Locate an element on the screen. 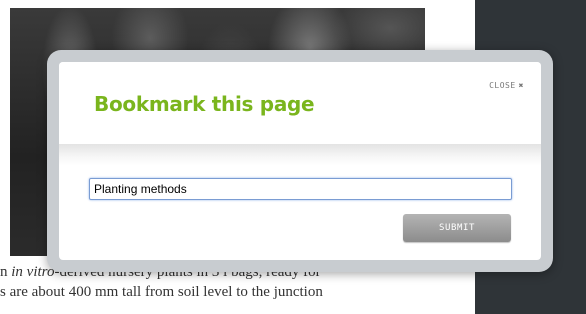 Image resolution: width=586 pixels, height=314 pixels. modal-title: Bookmark this page is located at coordinates (204, 104).